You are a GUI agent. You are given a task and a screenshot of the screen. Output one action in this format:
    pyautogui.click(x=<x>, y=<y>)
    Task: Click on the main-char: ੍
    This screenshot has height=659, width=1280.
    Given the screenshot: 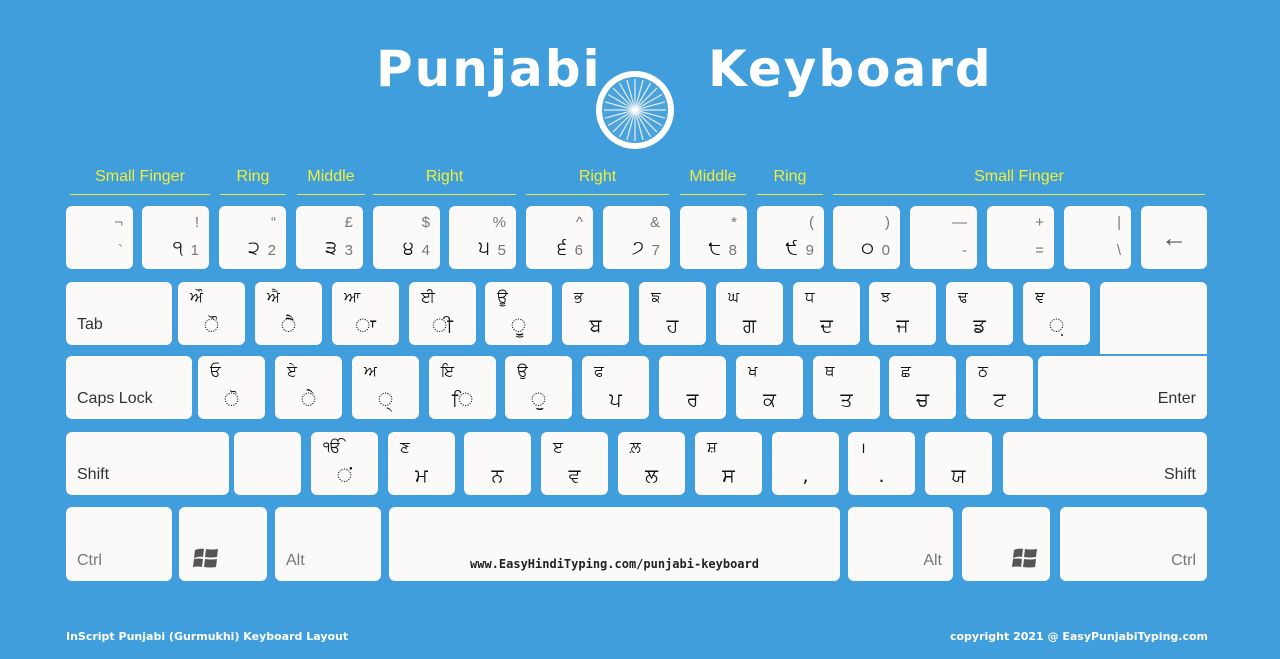 What is the action you would take?
    pyautogui.click(x=385, y=400)
    